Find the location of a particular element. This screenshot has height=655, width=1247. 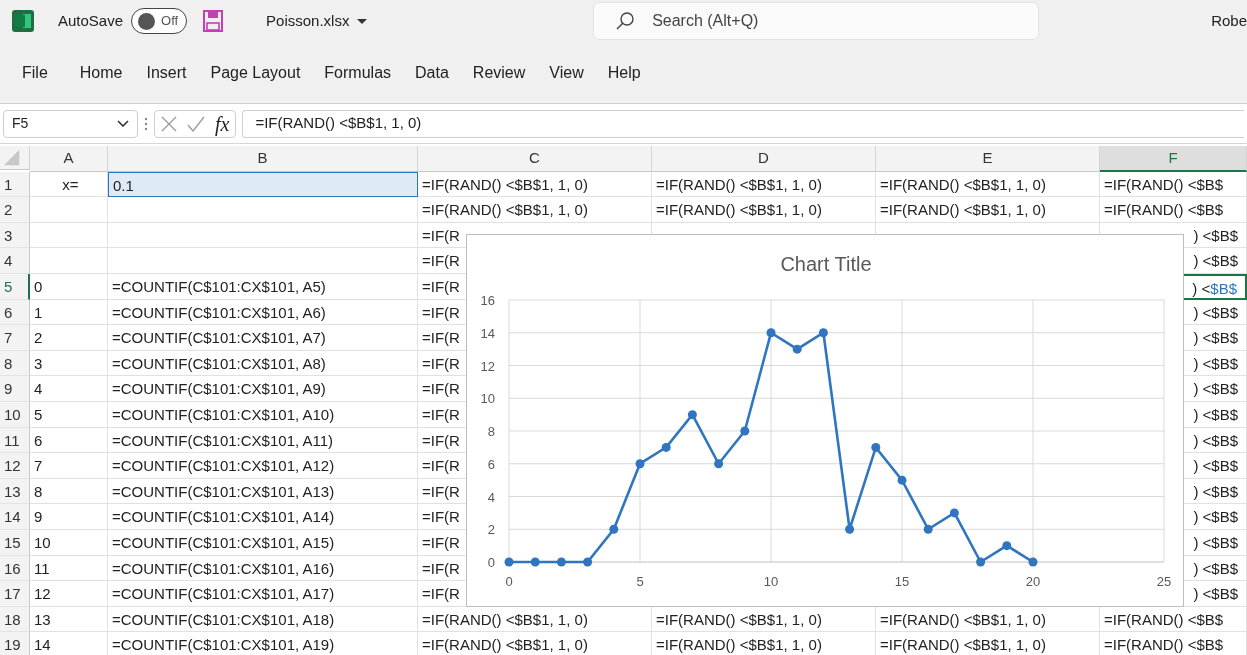

axis-tick-label: 4 is located at coordinates (491, 497).